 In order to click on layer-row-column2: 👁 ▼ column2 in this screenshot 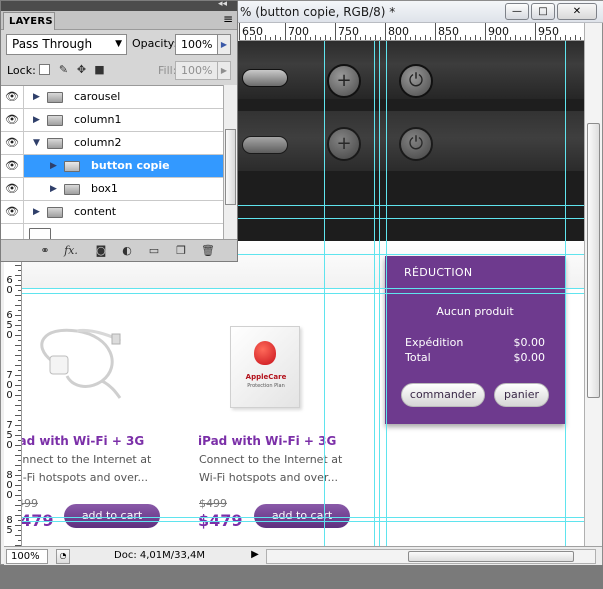, I will do `click(112, 143)`.